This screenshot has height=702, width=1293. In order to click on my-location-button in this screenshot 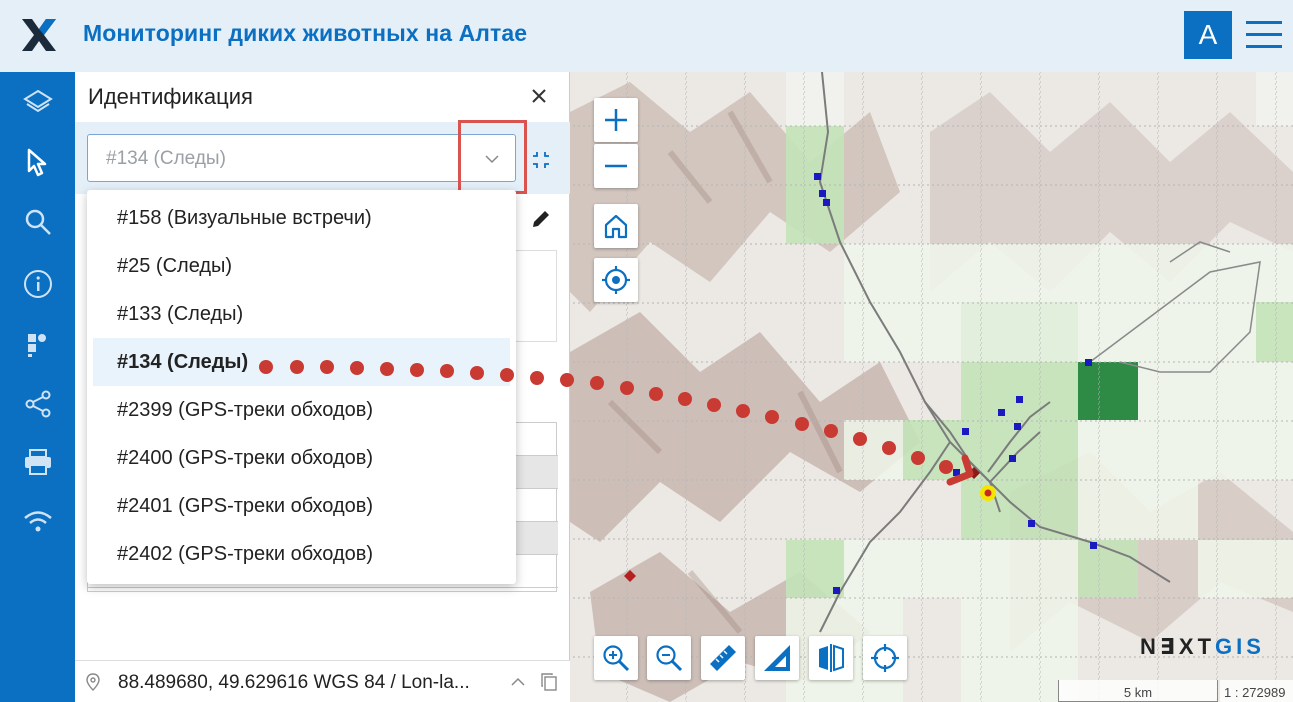, I will do `click(616, 280)`.